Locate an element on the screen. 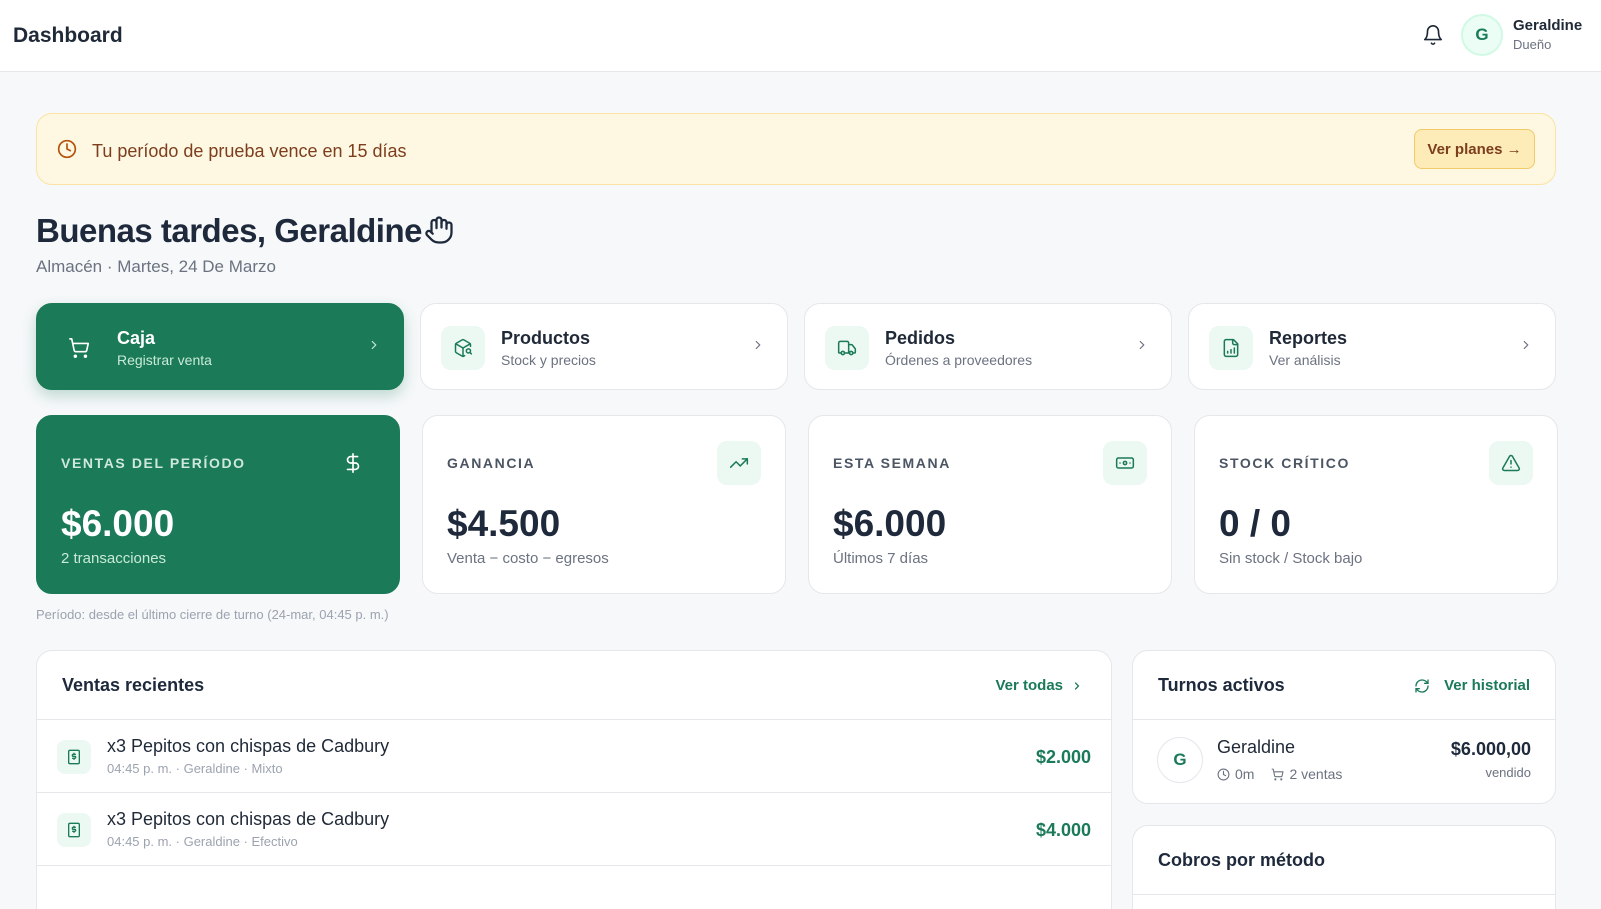  stat-card-profit: GANANCIA $4.500 Venta − costo − egresos is located at coordinates (604, 504).